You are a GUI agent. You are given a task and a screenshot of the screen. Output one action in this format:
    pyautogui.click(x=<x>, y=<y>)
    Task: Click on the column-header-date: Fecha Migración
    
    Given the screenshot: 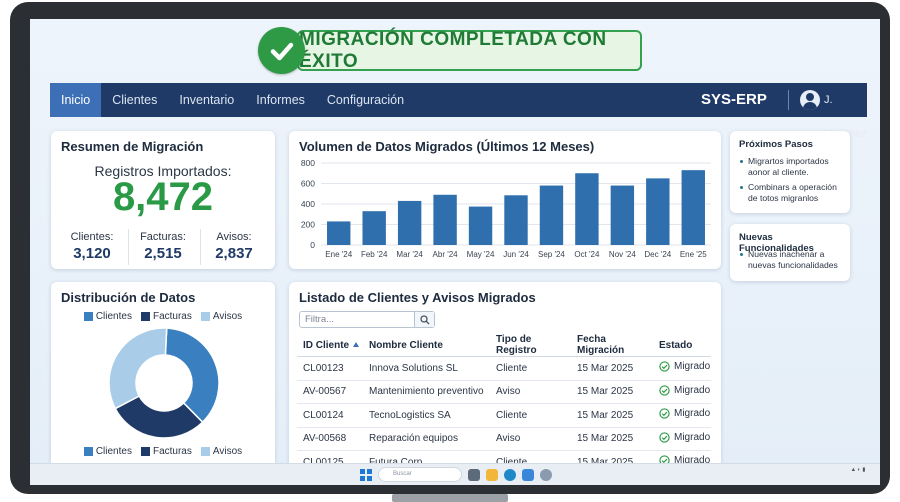 What is the action you would take?
    pyautogui.click(x=612, y=345)
    